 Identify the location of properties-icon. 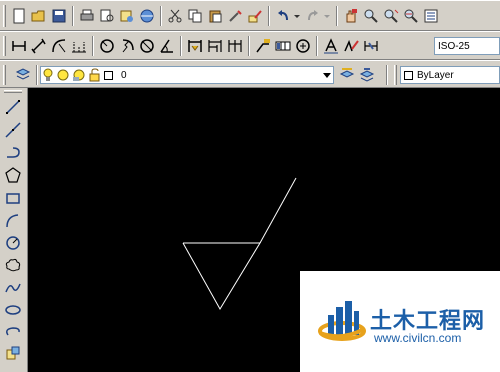
(431, 16).